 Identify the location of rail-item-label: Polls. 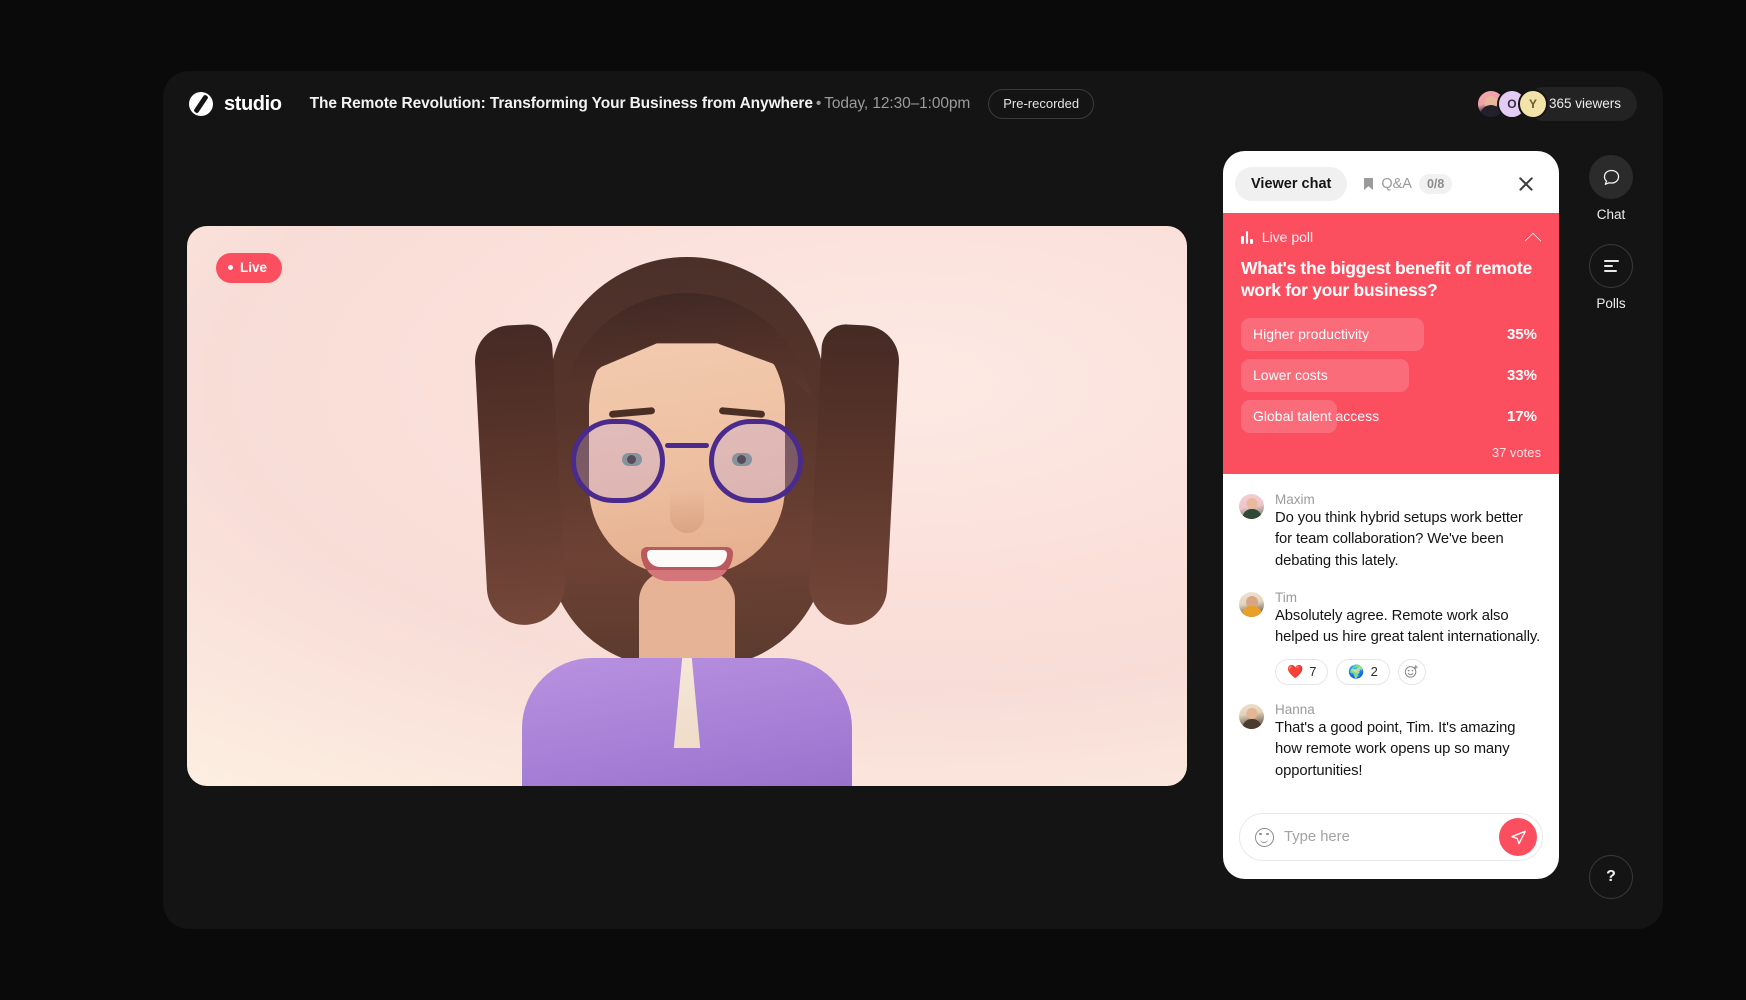
(1611, 303).